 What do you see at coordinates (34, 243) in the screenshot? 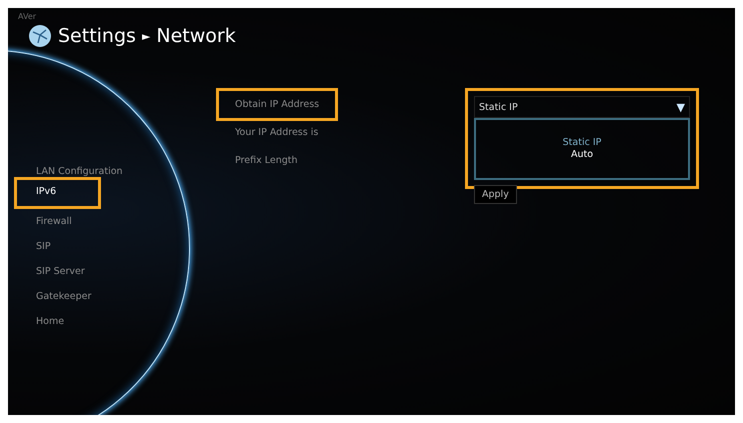
I see `sidebar-item: SIP` at bounding box center [34, 243].